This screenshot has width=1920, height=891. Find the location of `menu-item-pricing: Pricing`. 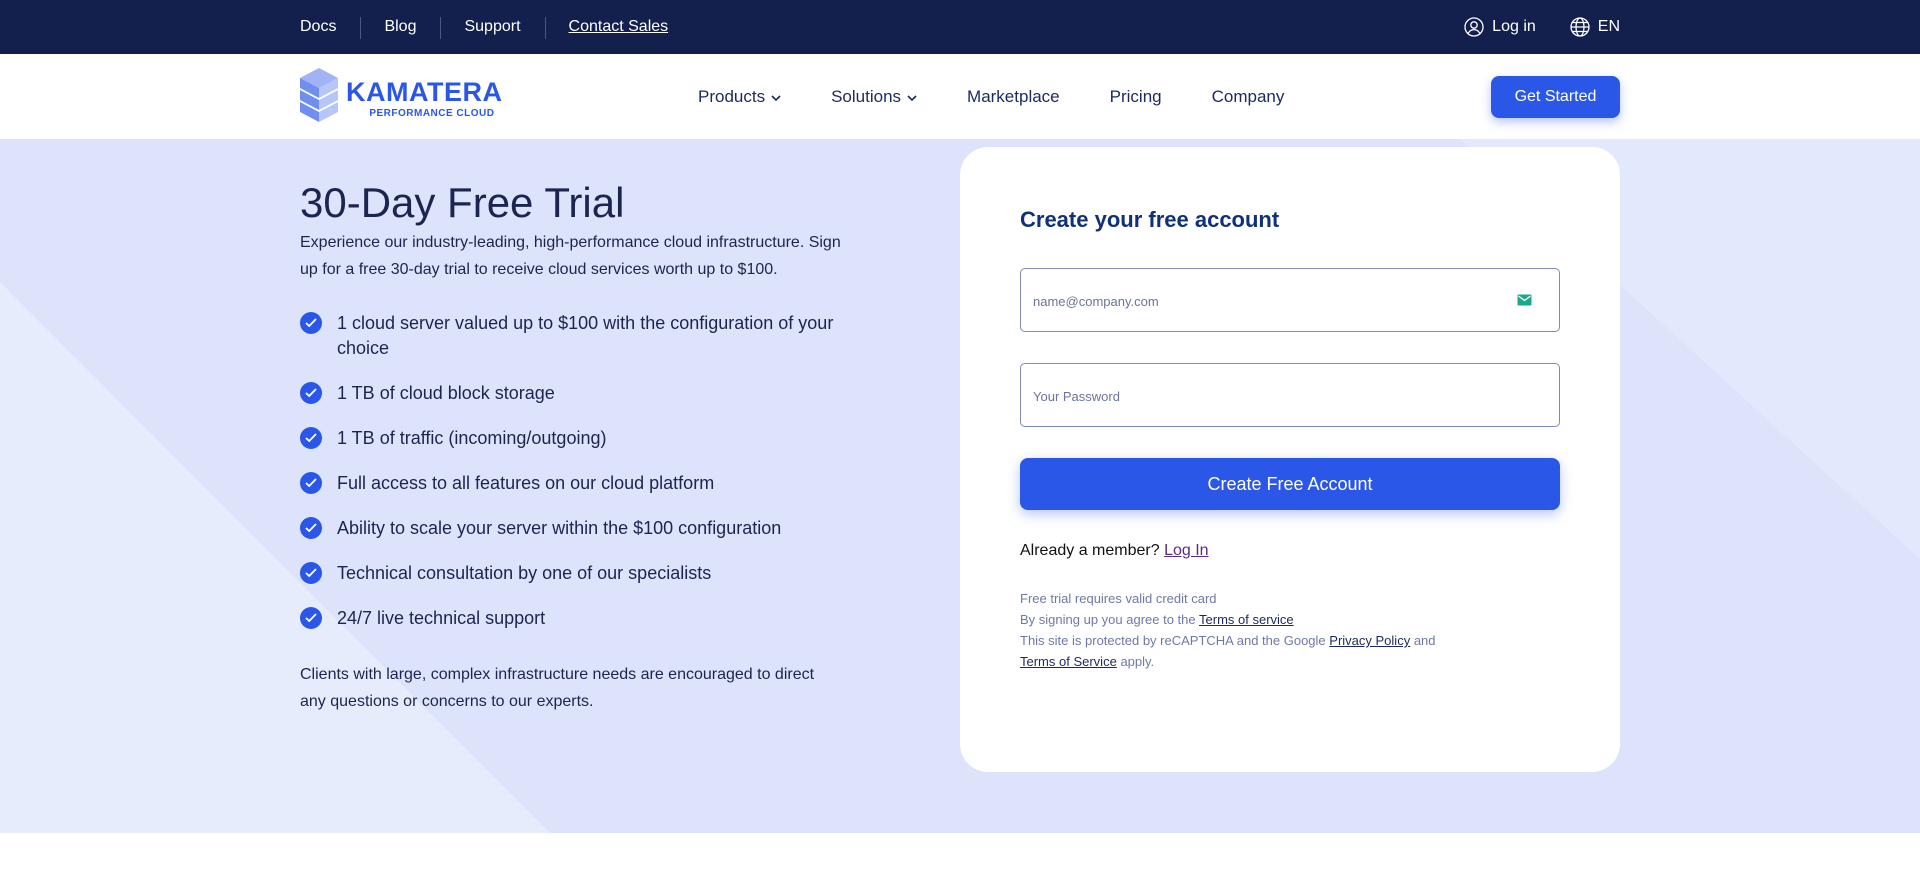

menu-item-pricing: Pricing is located at coordinates (1136, 97).